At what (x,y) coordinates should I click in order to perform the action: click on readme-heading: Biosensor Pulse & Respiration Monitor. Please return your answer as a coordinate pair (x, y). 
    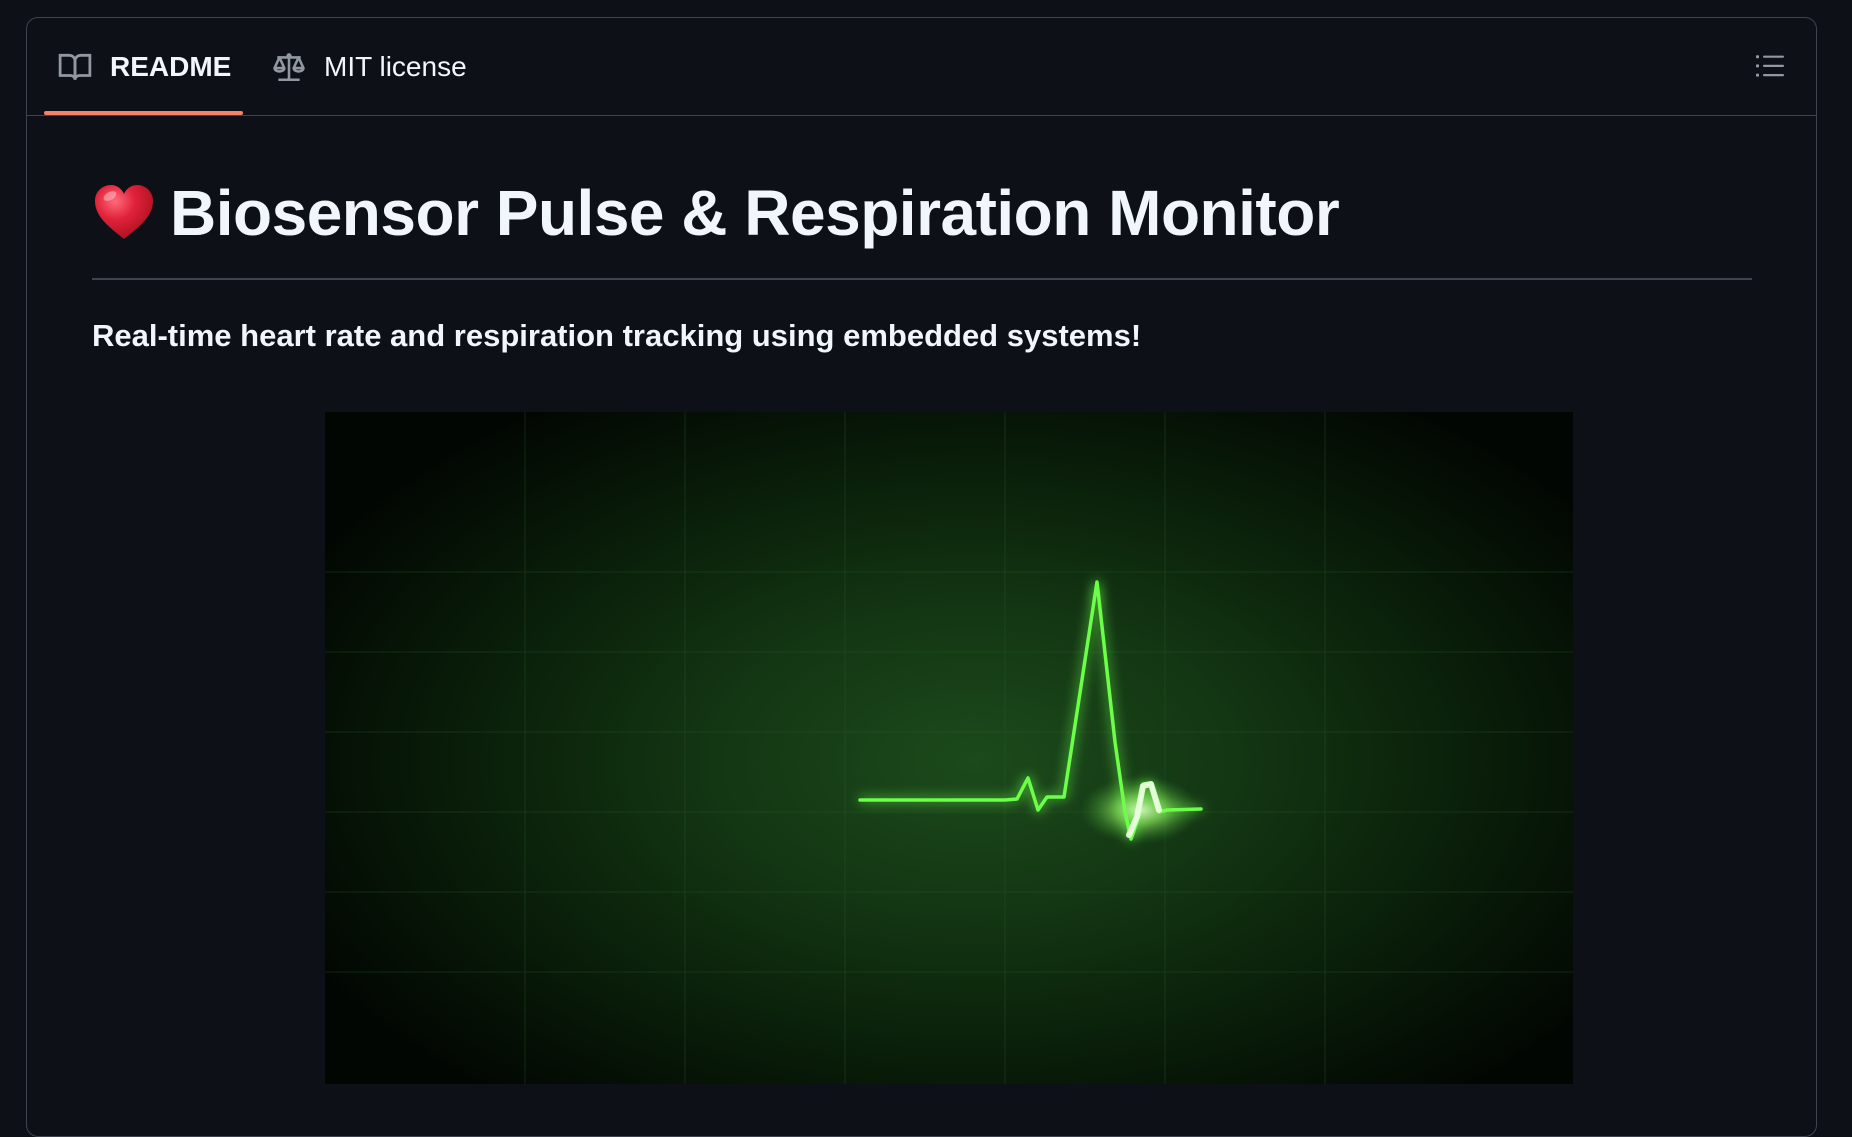
    Looking at the image, I should click on (922, 213).